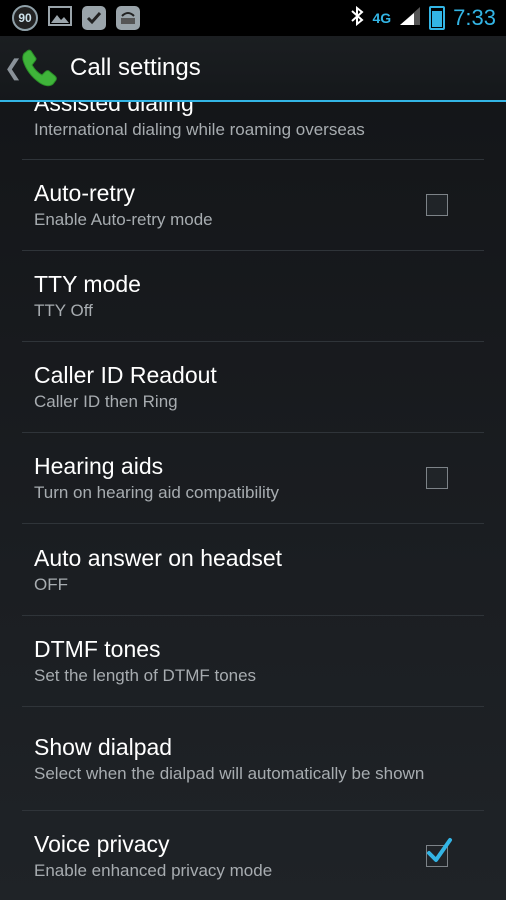 Image resolution: width=506 pixels, height=900 pixels. What do you see at coordinates (253, 661) in the screenshot?
I see `setting-dtmf-tones: DTMF tones Set the length of DTMF tones` at bounding box center [253, 661].